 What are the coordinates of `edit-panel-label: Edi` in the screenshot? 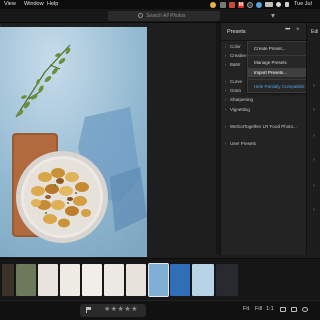 It's located at (314, 32).